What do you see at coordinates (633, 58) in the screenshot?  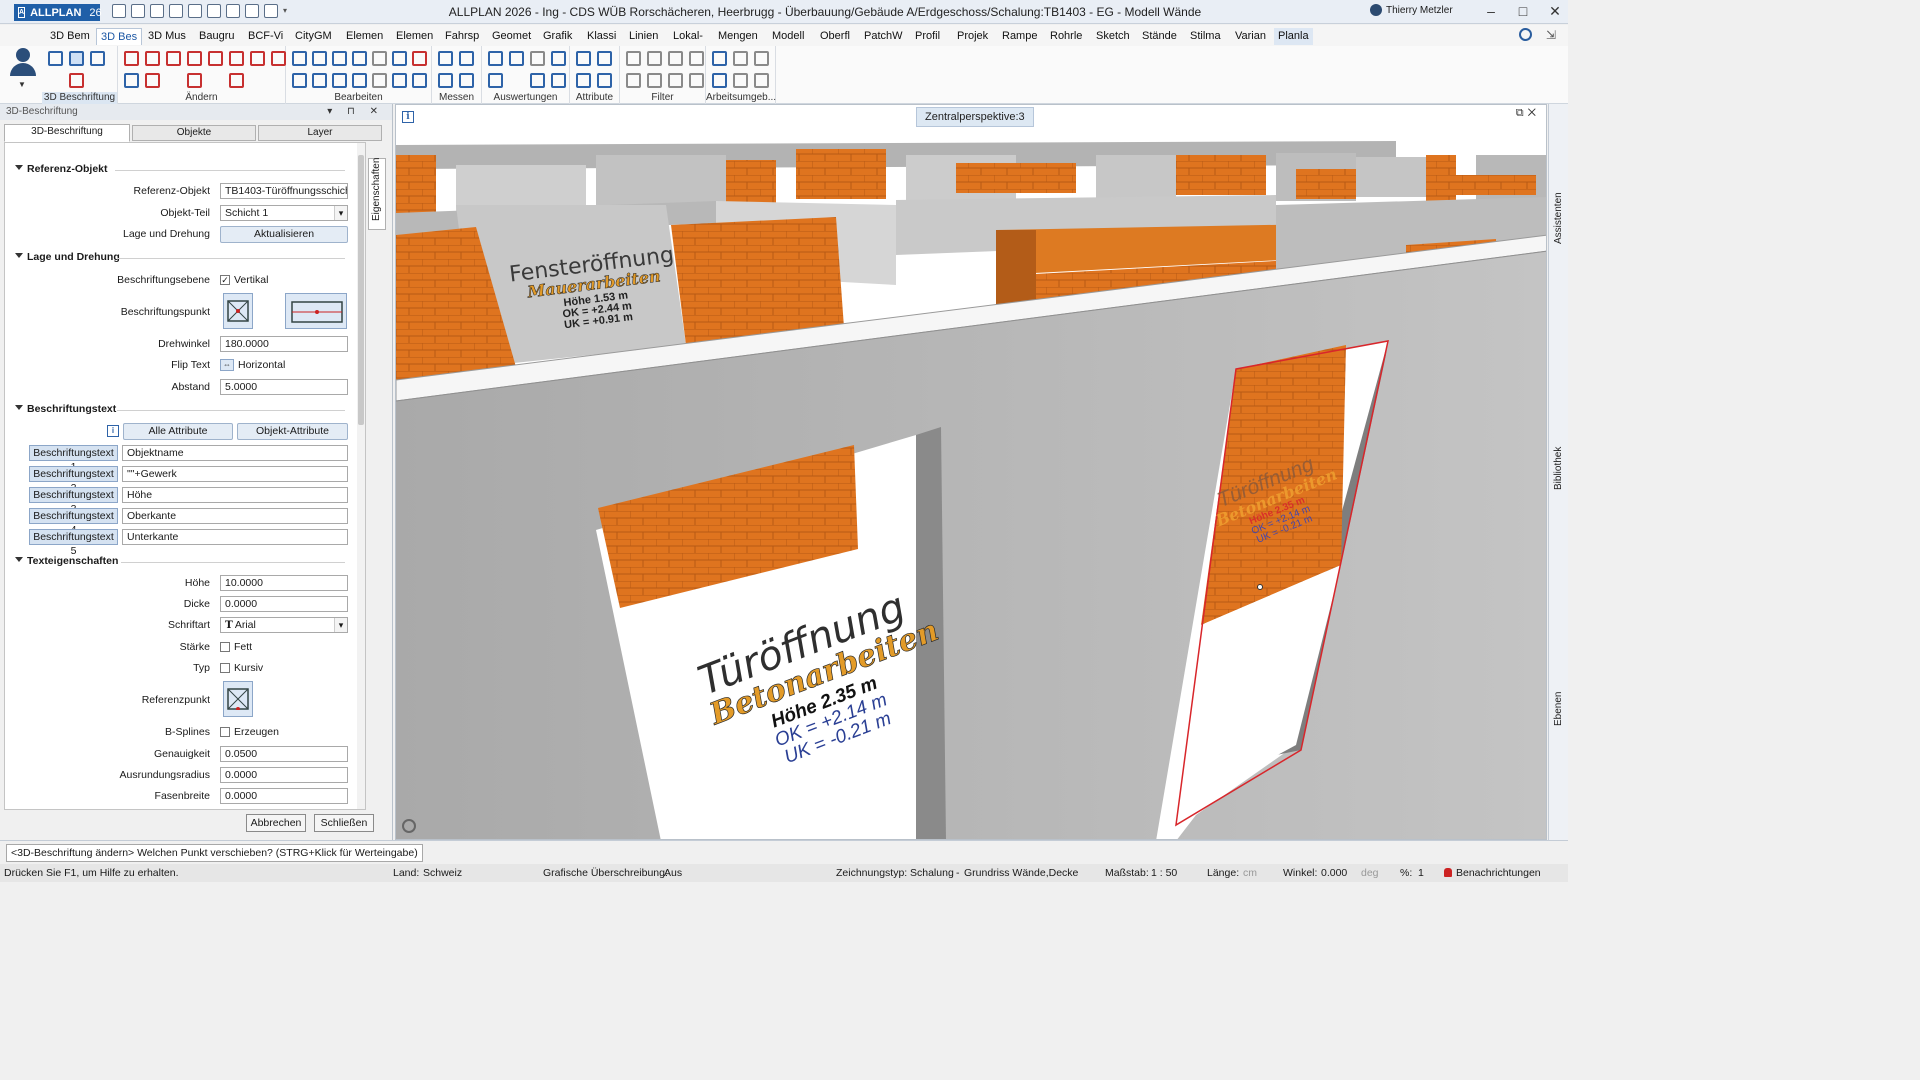 I see `filter-icon` at bounding box center [633, 58].